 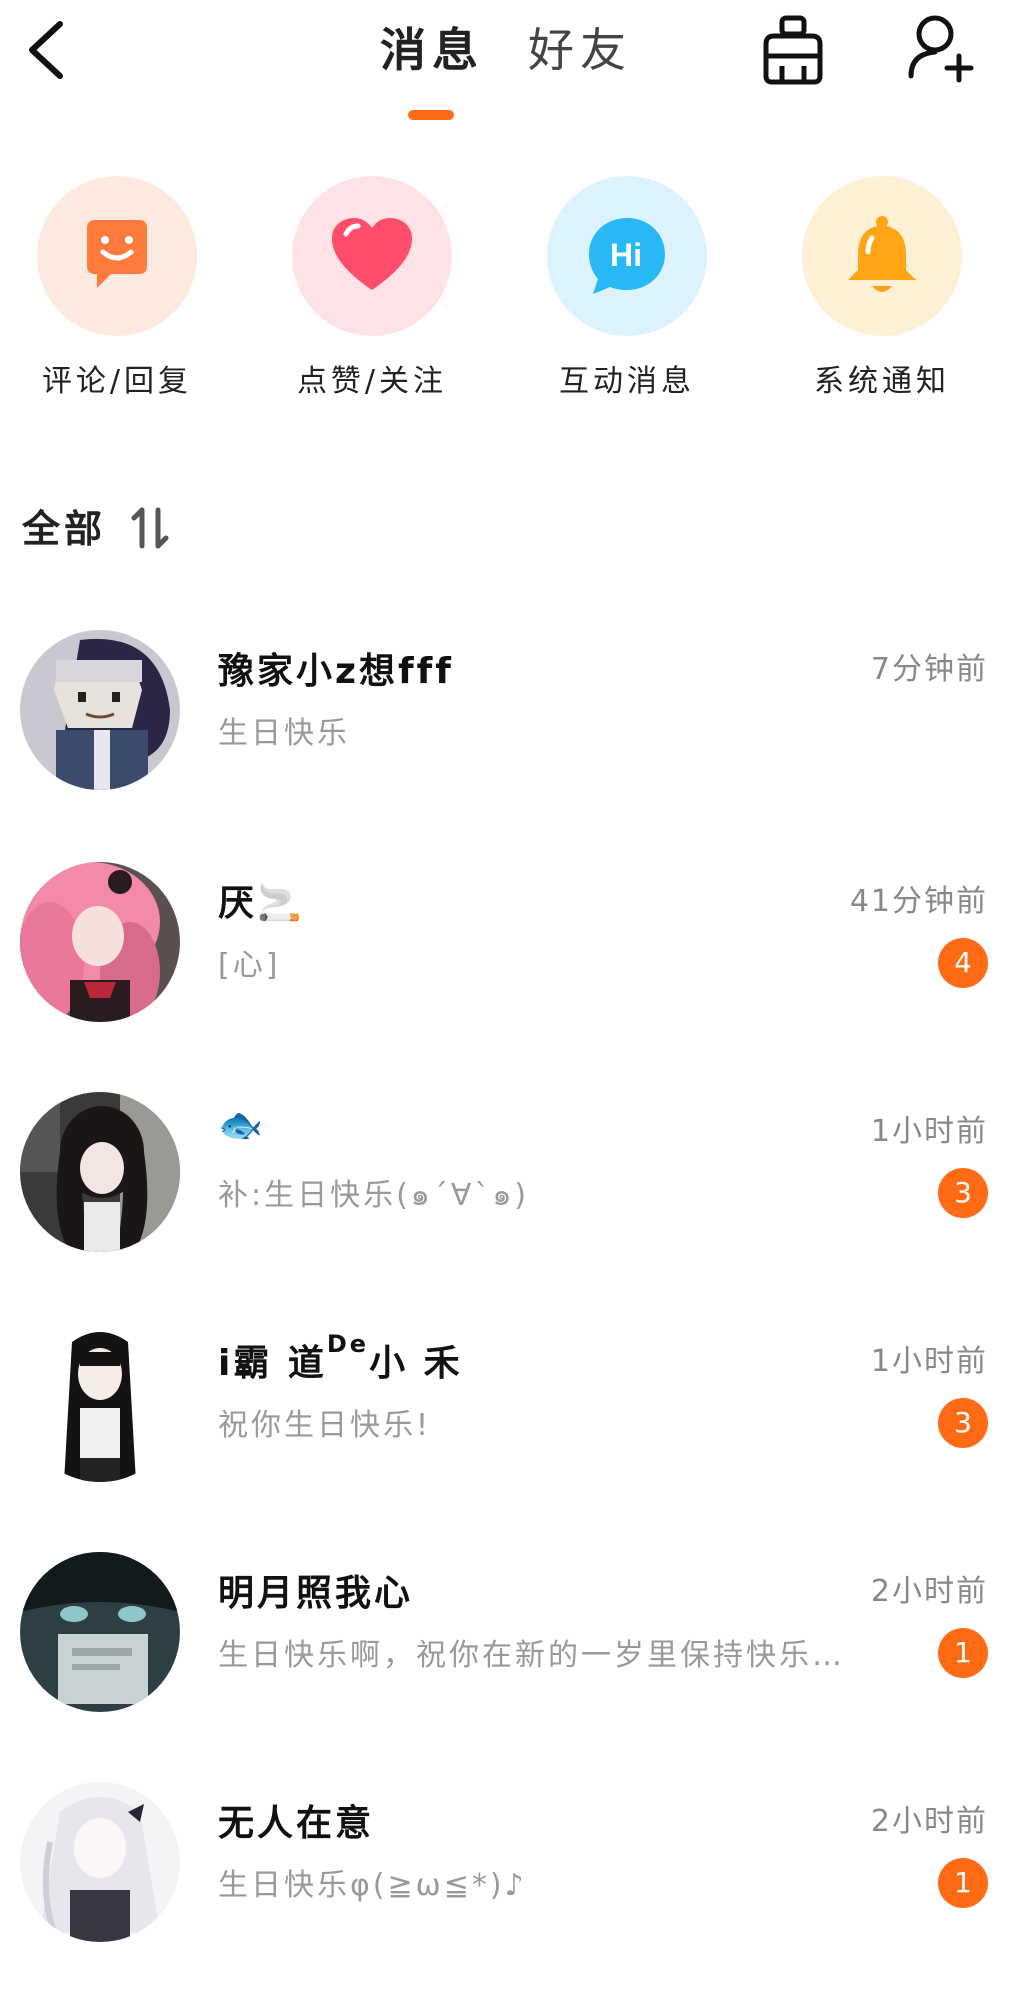 I want to click on back-button, so click(x=48, y=50).